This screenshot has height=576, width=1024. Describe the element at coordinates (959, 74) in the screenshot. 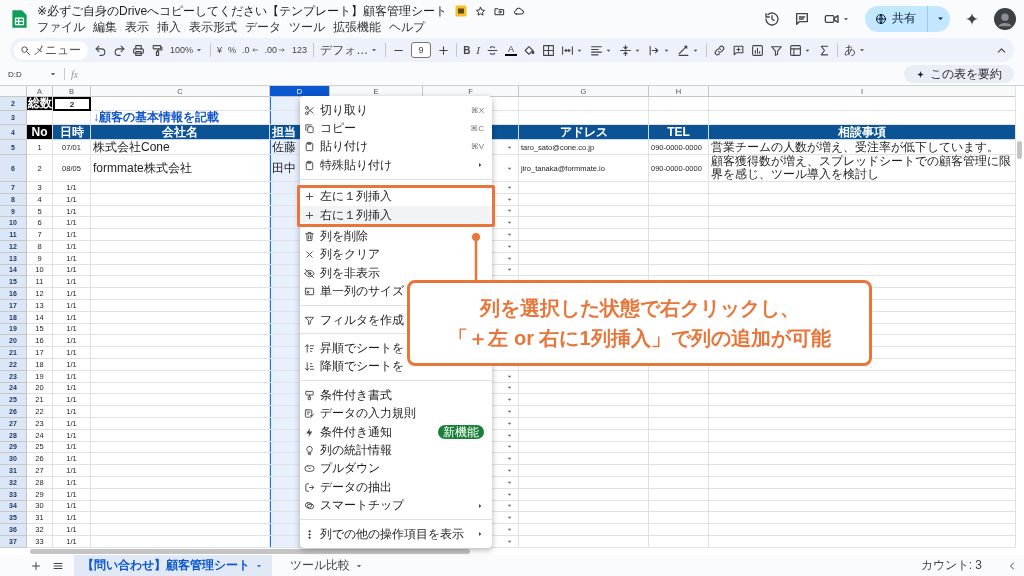

I see `summarize-button: この表を要約` at that location.